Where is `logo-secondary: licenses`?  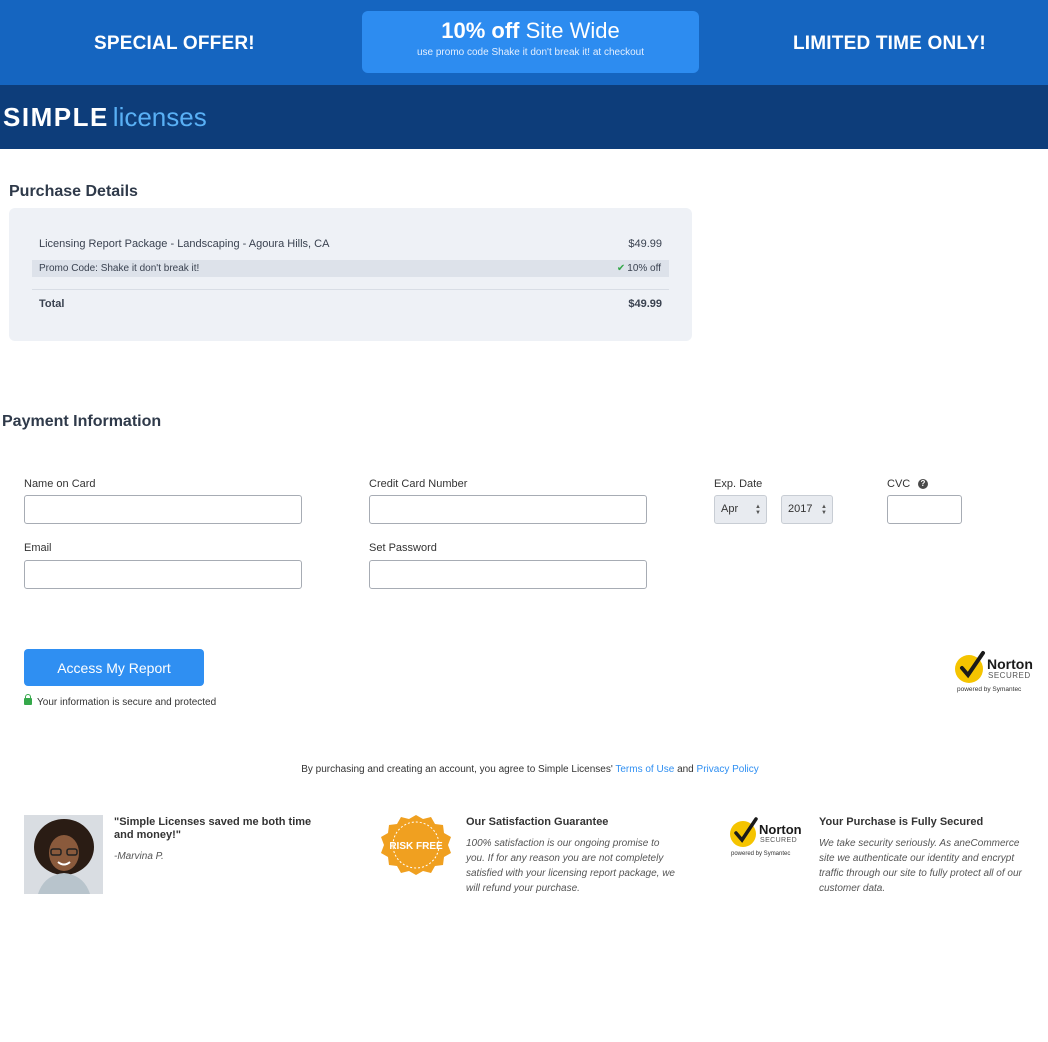 logo-secondary: licenses is located at coordinates (159, 117).